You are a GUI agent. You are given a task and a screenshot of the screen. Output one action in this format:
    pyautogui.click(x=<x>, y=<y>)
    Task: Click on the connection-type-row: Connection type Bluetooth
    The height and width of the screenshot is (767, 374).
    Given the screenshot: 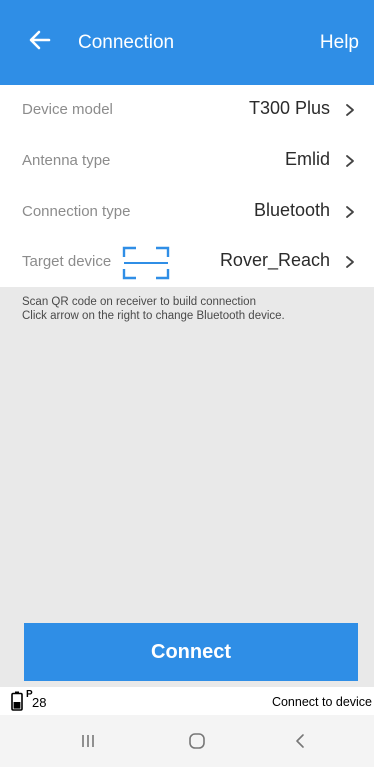 What is the action you would take?
    pyautogui.click(x=187, y=213)
    